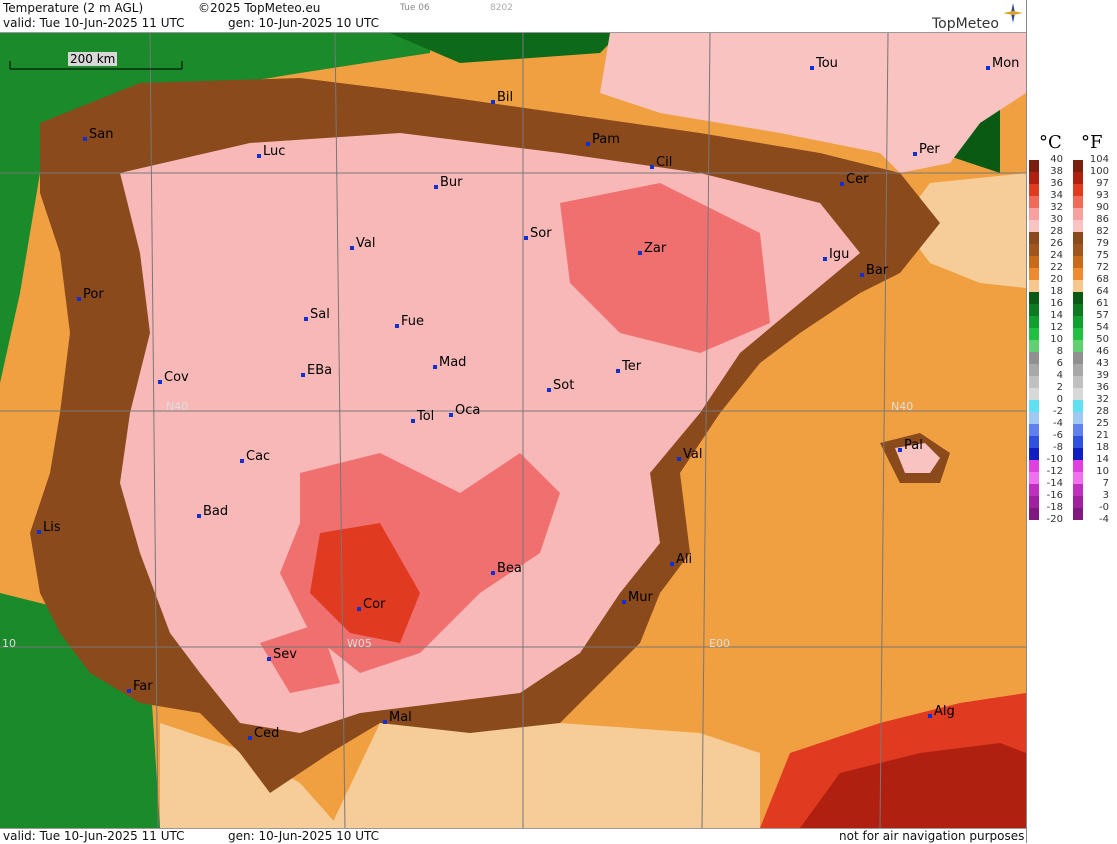  I want to click on topmeteo-logo: TopMeteo, so click(965, 24).